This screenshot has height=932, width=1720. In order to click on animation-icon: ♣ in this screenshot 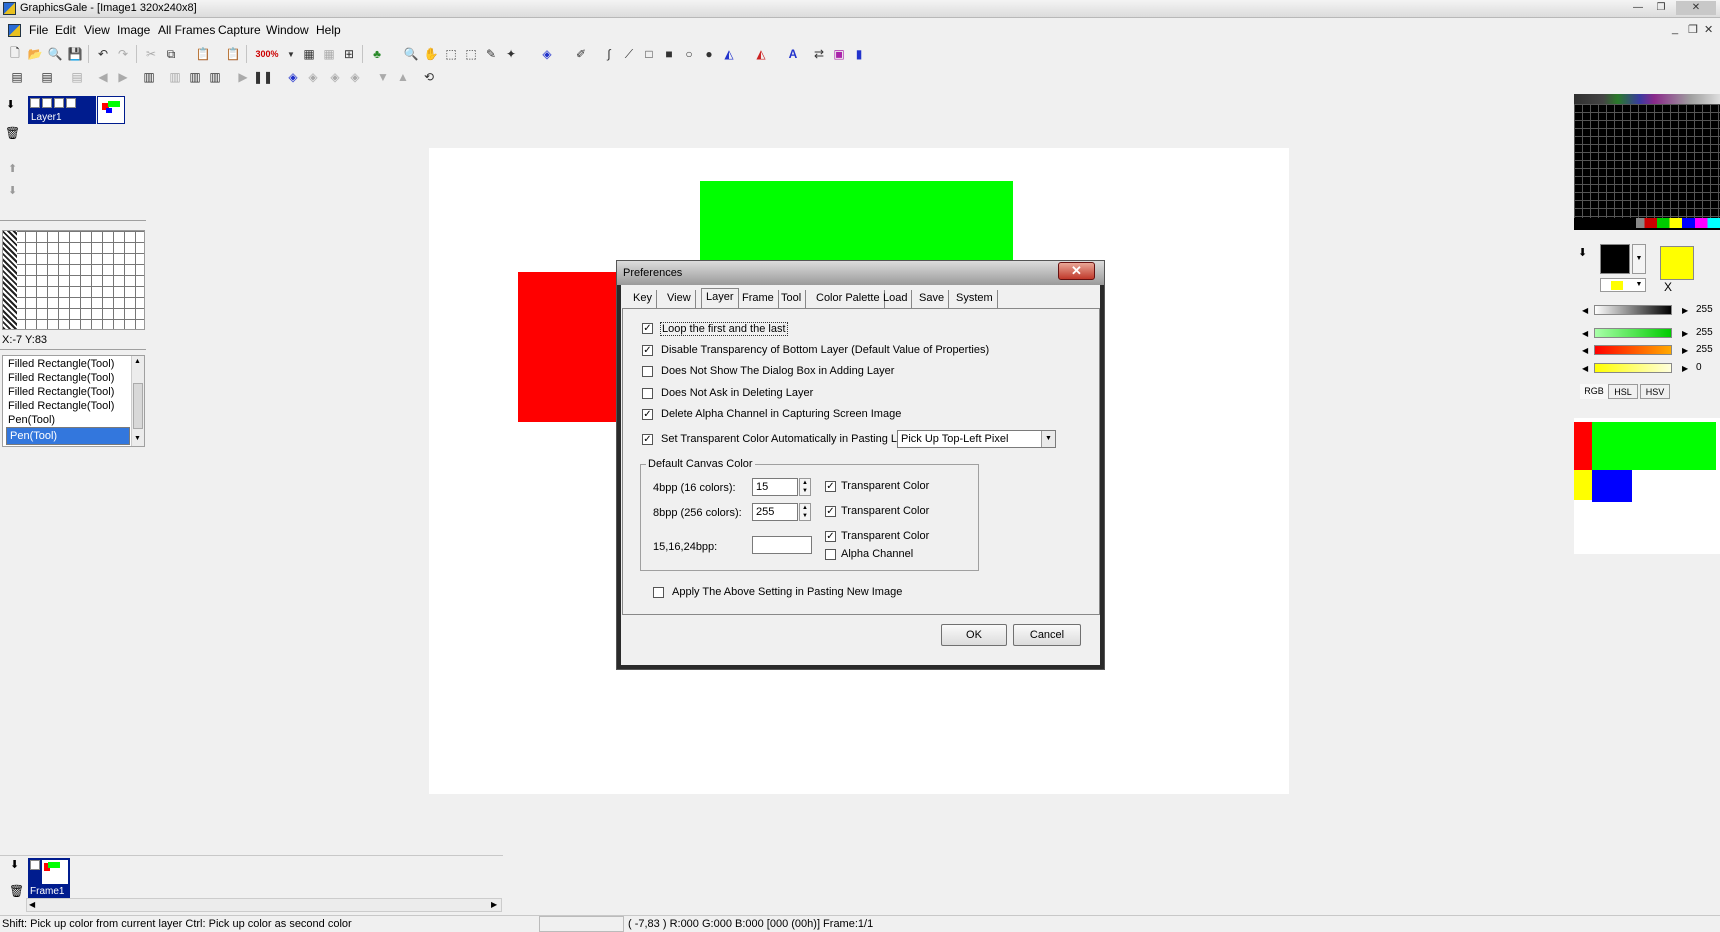, I will do `click(377, 54)`.